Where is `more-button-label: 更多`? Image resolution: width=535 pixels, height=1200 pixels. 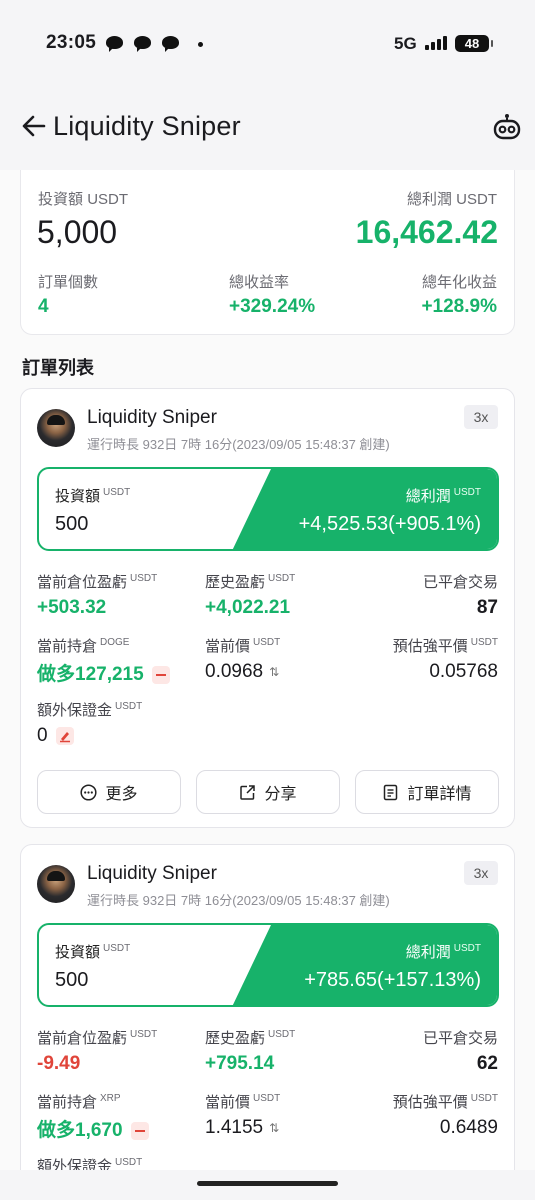
more-button-label: 更多 is located at coordinates (121, 794).